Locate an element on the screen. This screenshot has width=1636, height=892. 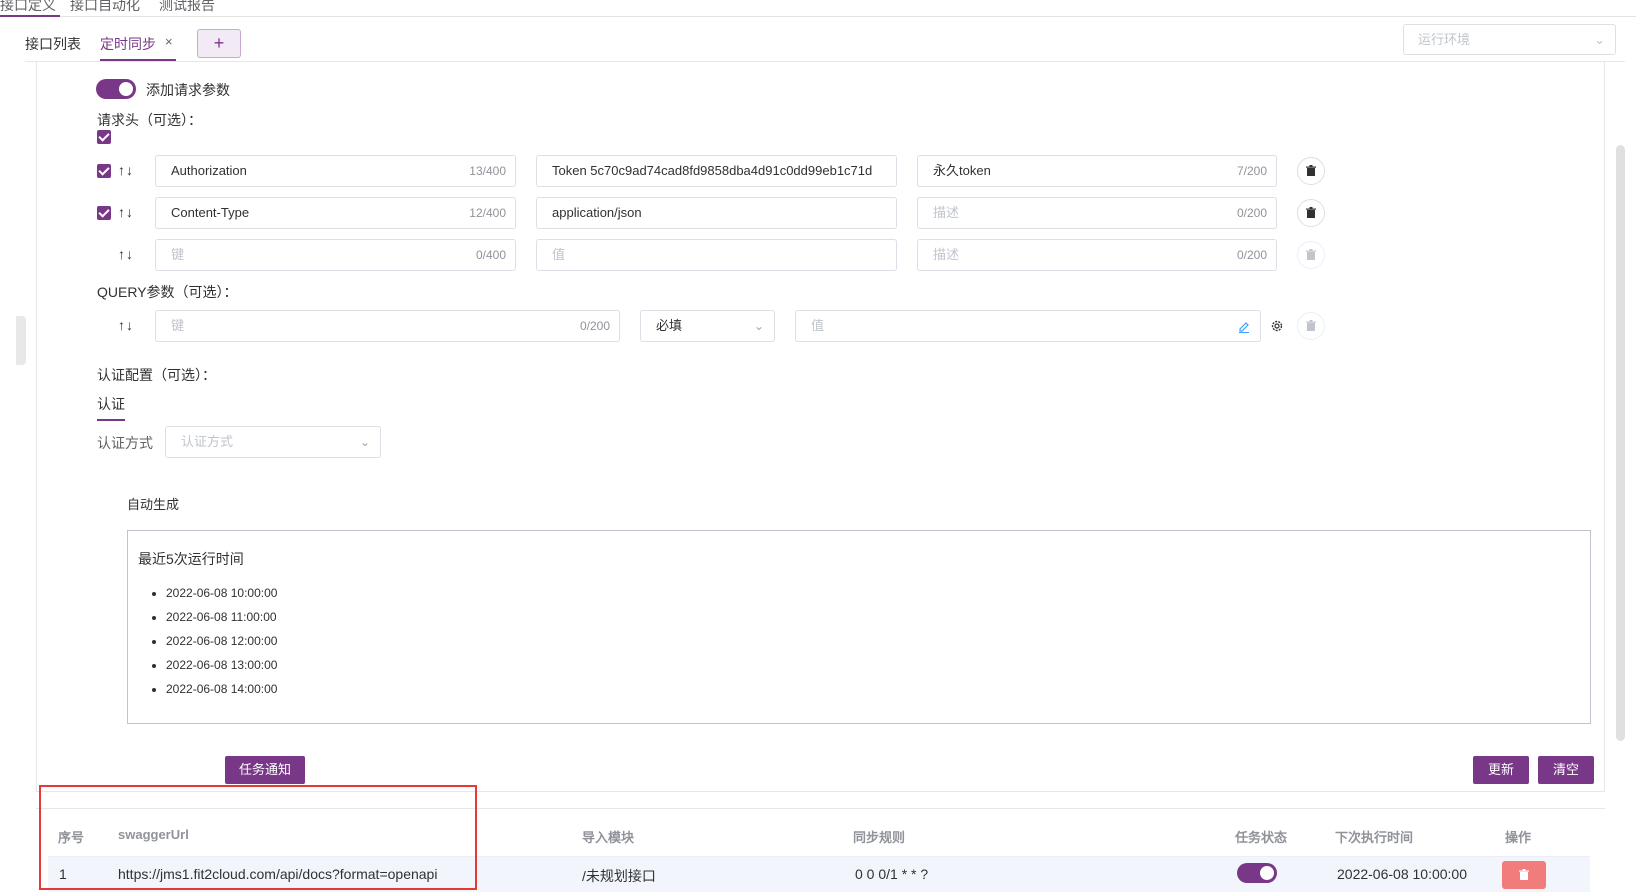
cell-module: /未规划接口 is located at coordinates (619, 876).